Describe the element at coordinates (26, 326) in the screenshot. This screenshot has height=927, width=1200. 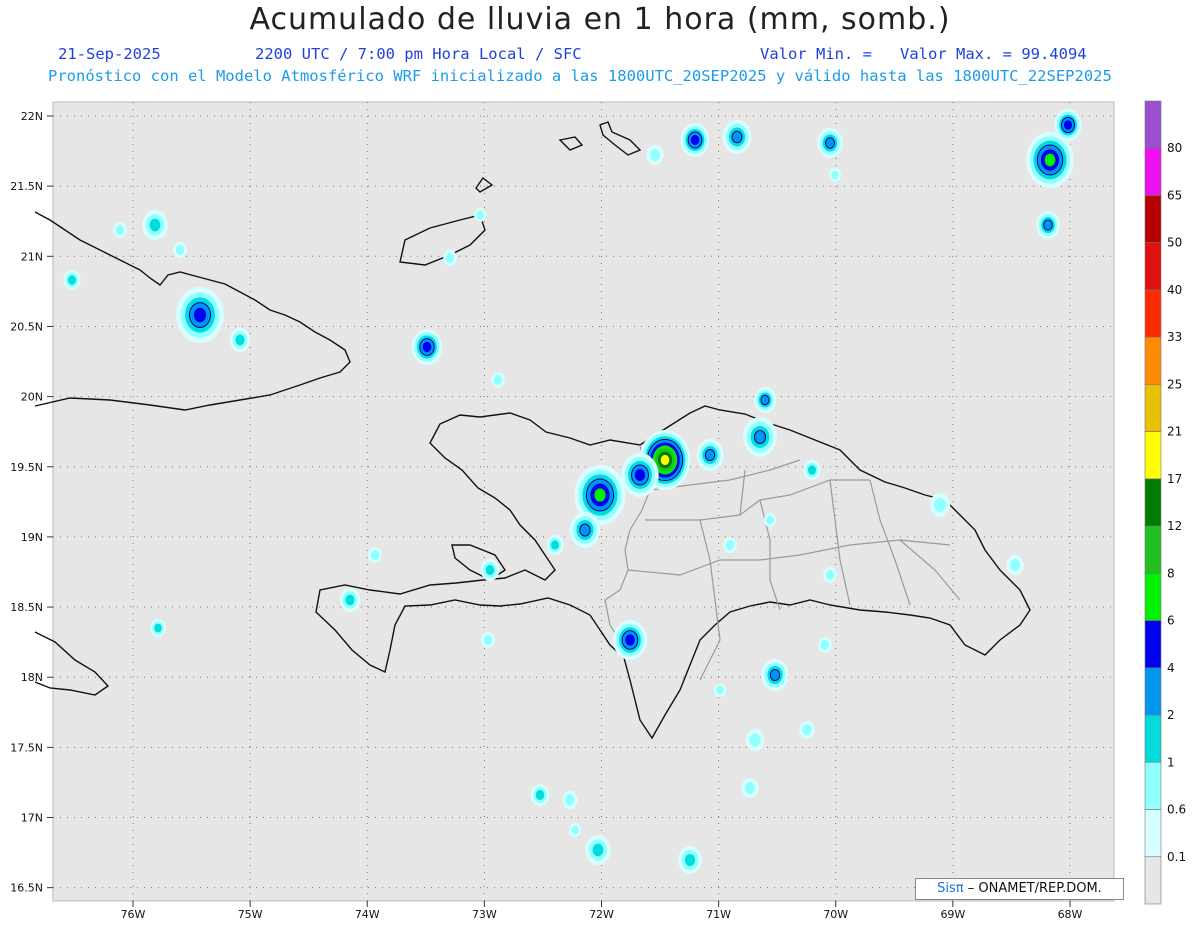
I see `lat-label: 20.5N` at that location.